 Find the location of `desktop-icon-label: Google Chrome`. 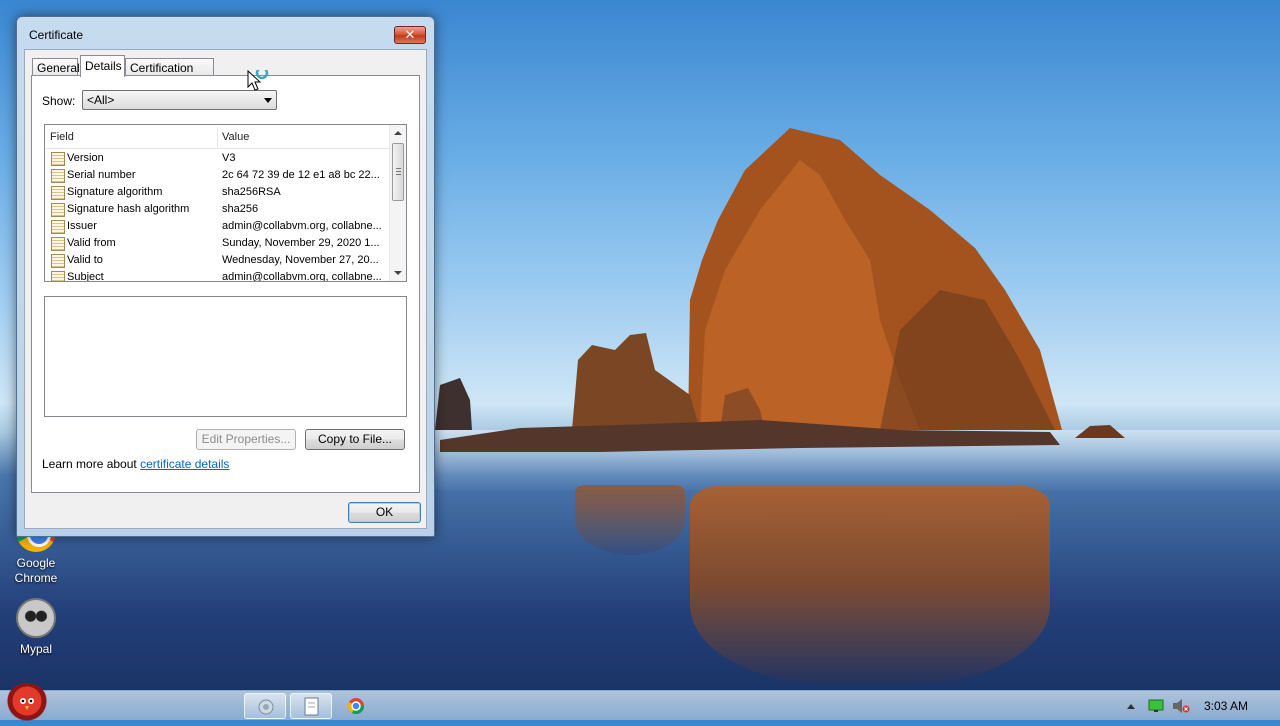

desktop-icon-label: Google Chrome is located at coordinates (36, 570).